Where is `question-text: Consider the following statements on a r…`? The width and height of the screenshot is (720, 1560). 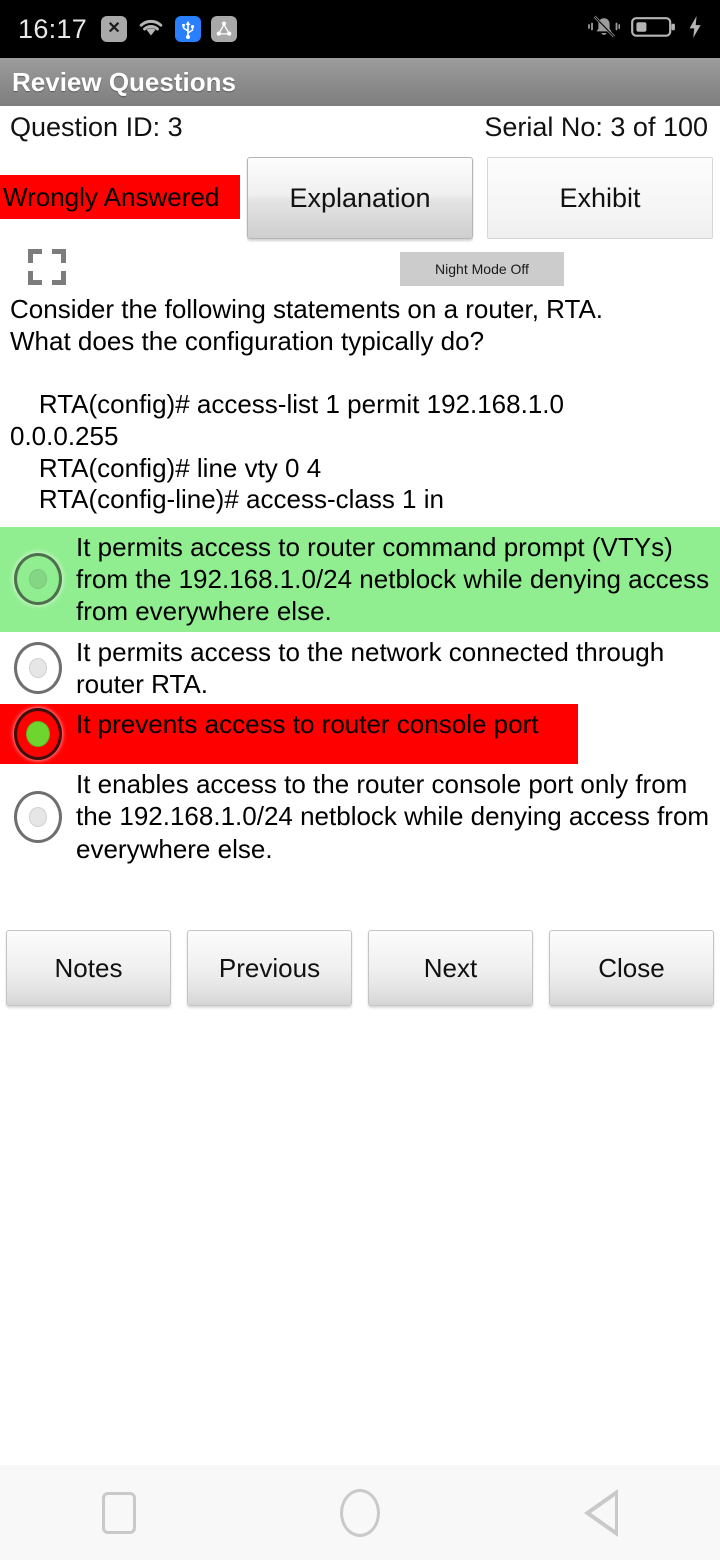
question-text: Consider the following statements on a r… is located at coordinates (307, 404).